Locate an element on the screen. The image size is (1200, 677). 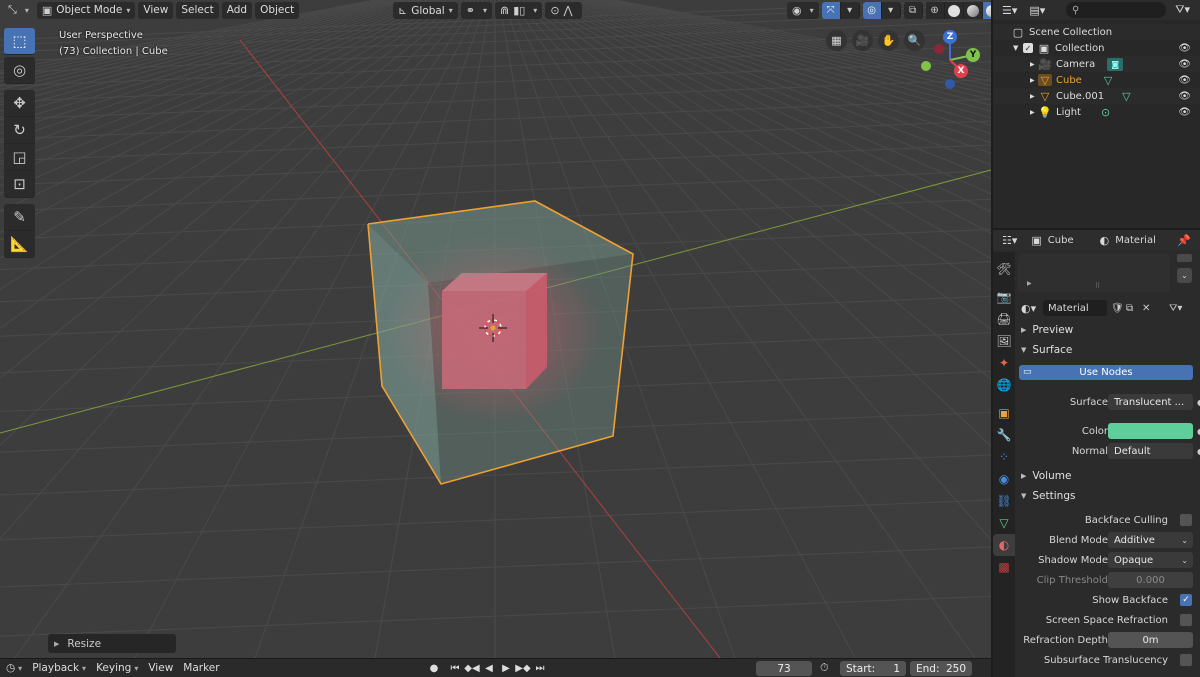
xray-toggle: ⧉ is located at coordinates (913, 10).